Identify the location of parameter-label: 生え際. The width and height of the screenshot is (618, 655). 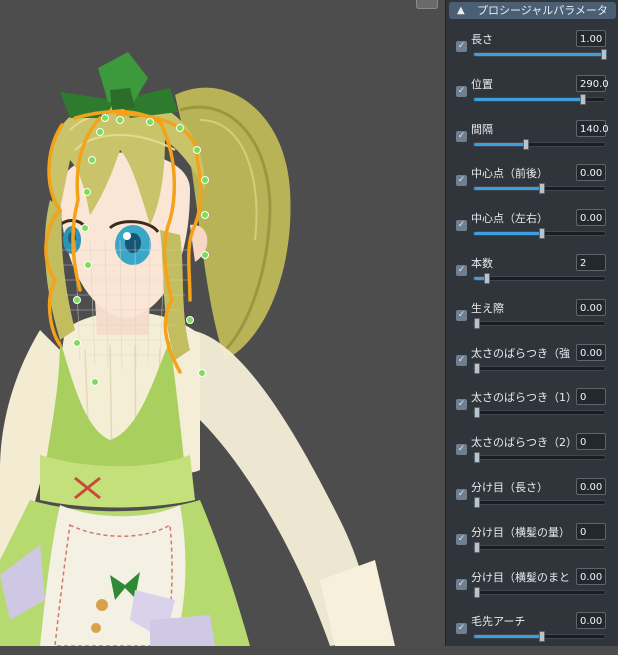
(487, 308).